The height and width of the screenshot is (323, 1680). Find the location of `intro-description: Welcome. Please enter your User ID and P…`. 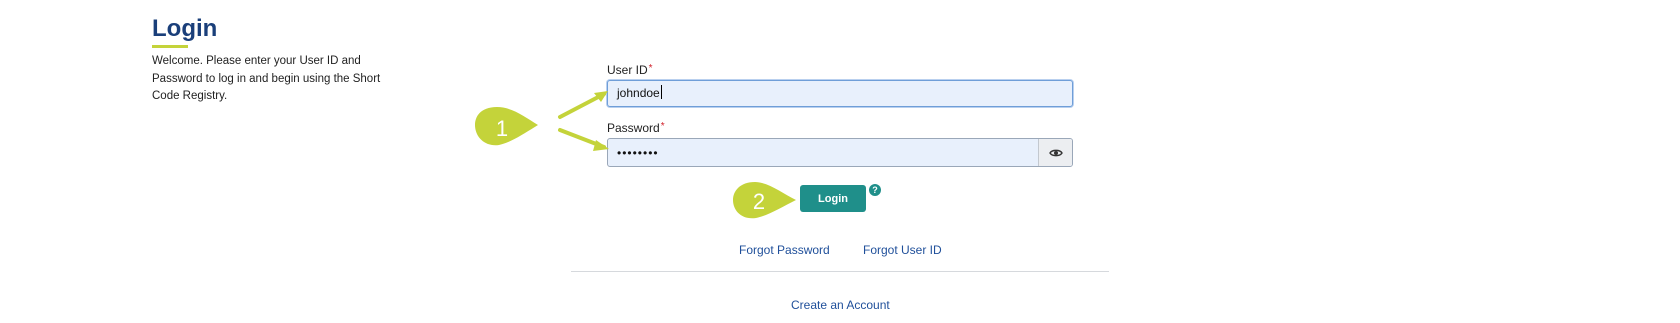

intro-description: Welcome. Please enter your User ID and P… is located at coordinates (277, 79).